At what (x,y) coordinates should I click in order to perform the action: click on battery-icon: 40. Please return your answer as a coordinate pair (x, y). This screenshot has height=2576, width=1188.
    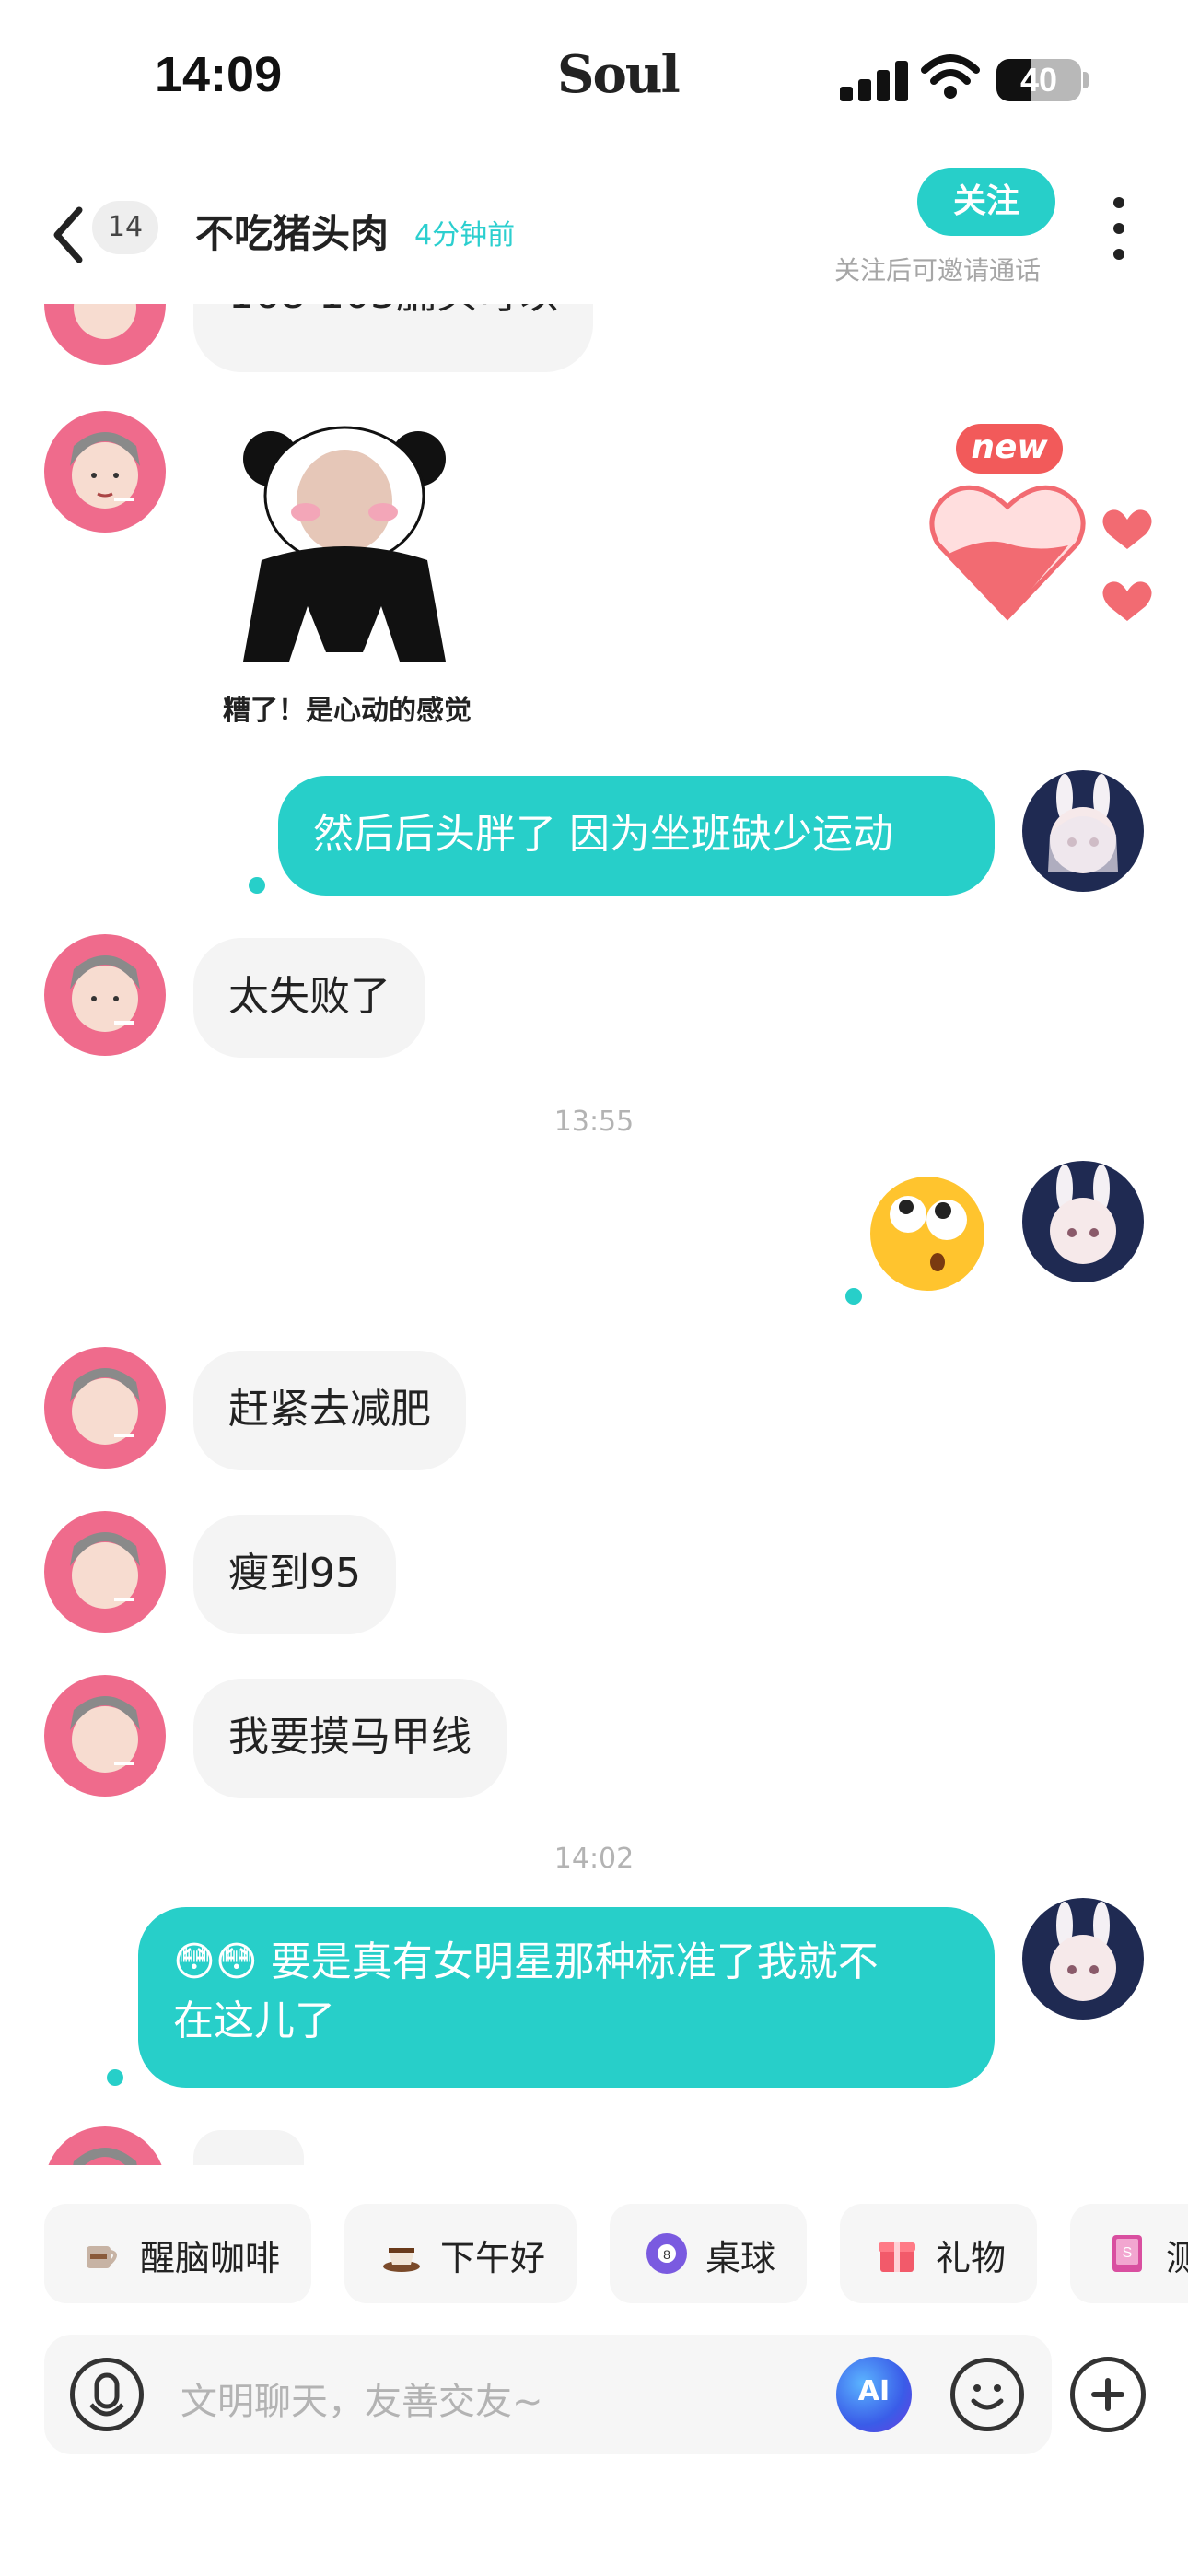
    Looking at the image, I should click on (1038, 80).